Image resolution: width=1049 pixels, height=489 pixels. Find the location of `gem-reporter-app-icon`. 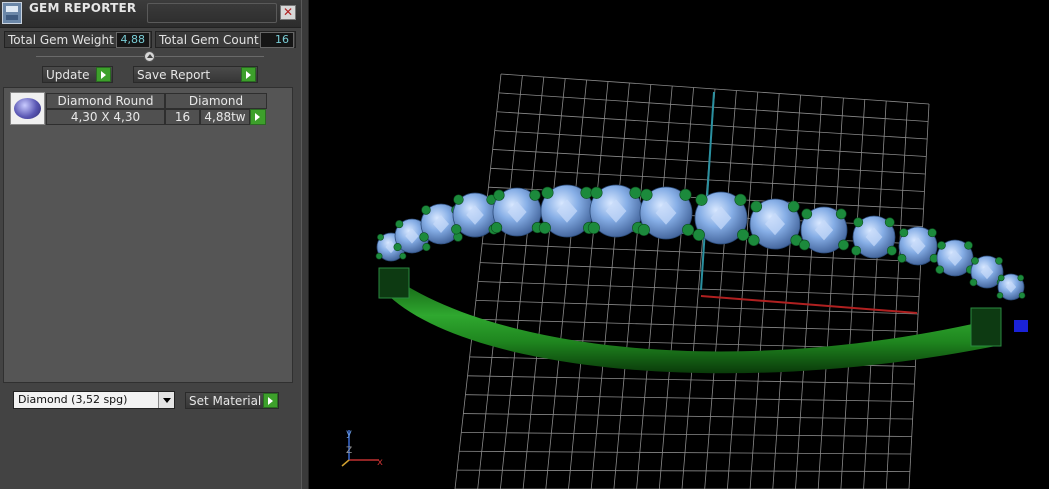

gem-reporter-app-icon is located at coordinates (12, 13).